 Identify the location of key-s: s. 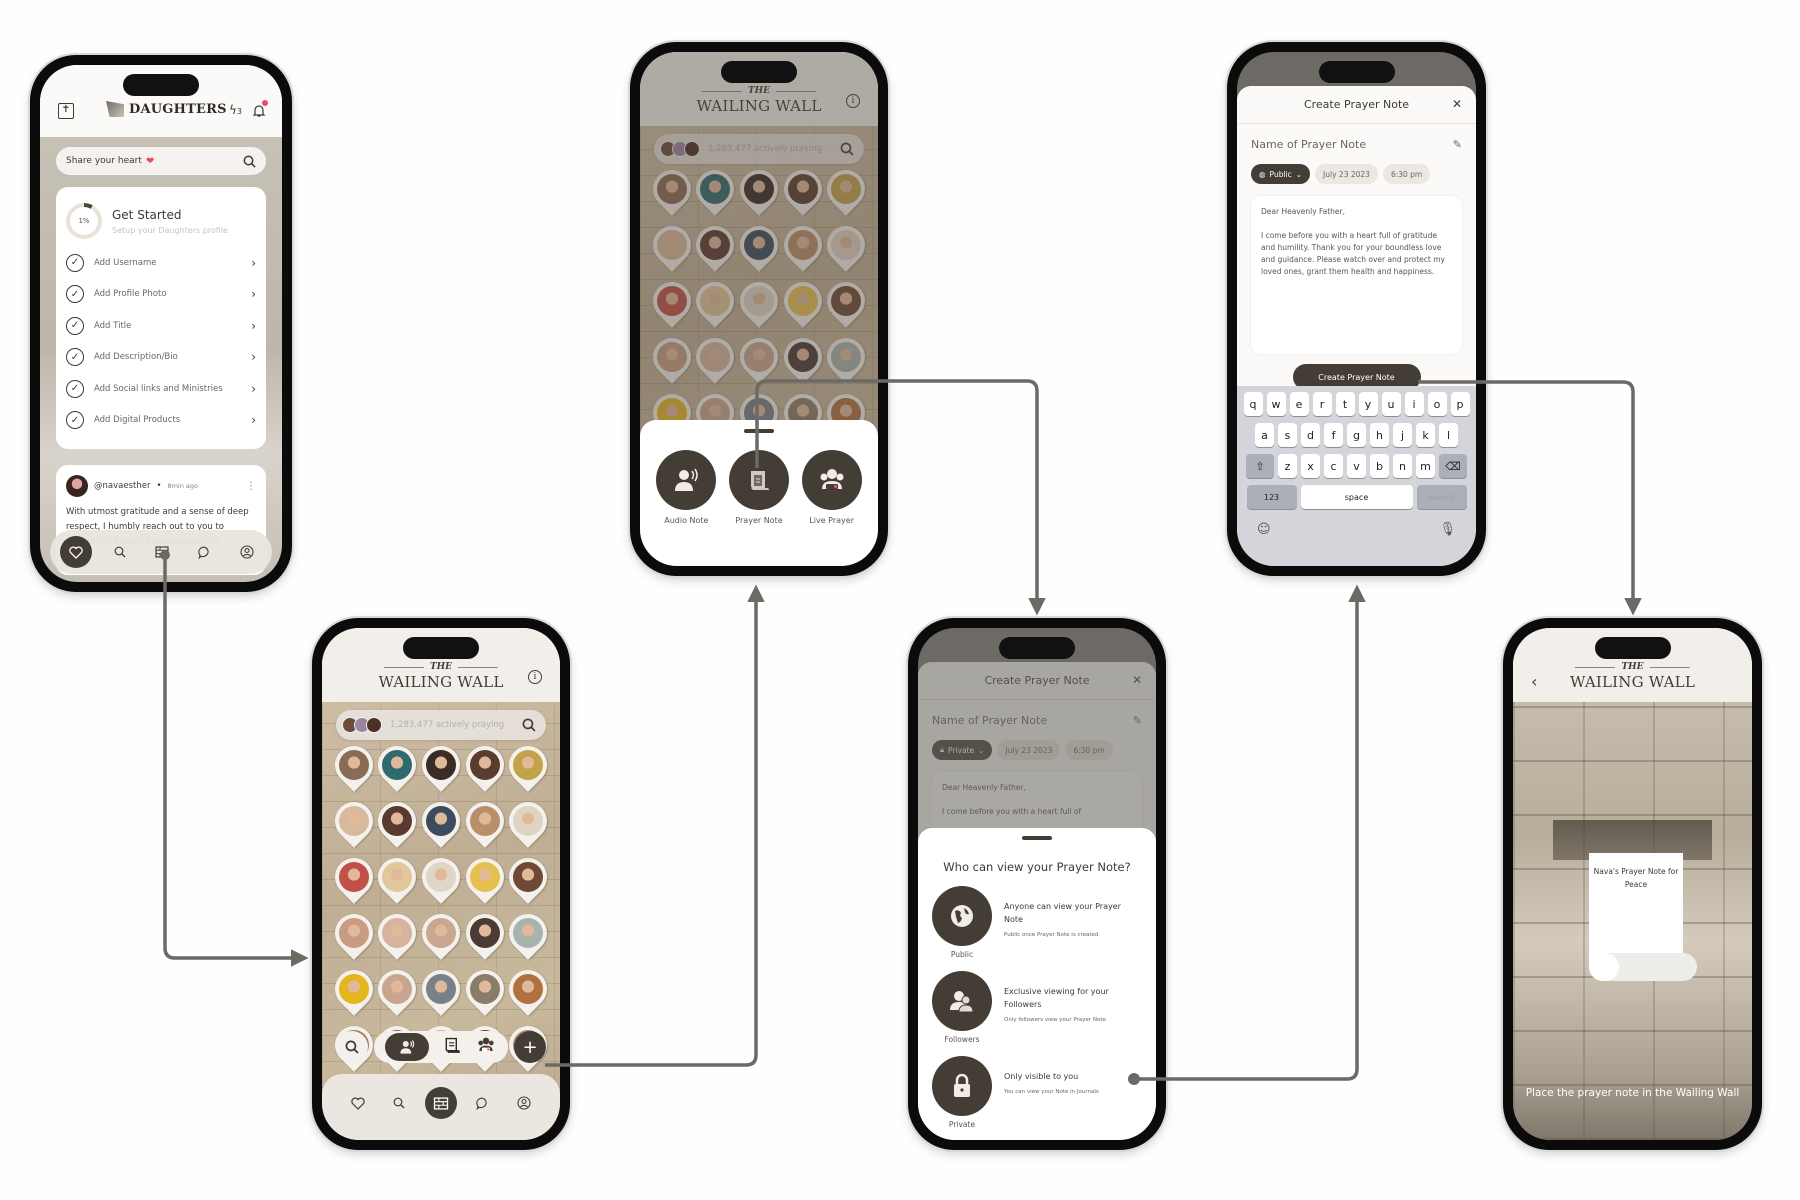
(1287, 435).